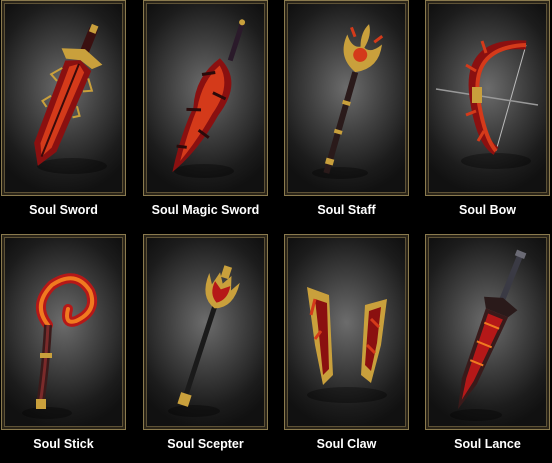 The width and height of the screenshot is (552, 463). Describe the element at coordinates (346, 210) in the screenshot. I see `weapon-name: Soul Staff` at that location.